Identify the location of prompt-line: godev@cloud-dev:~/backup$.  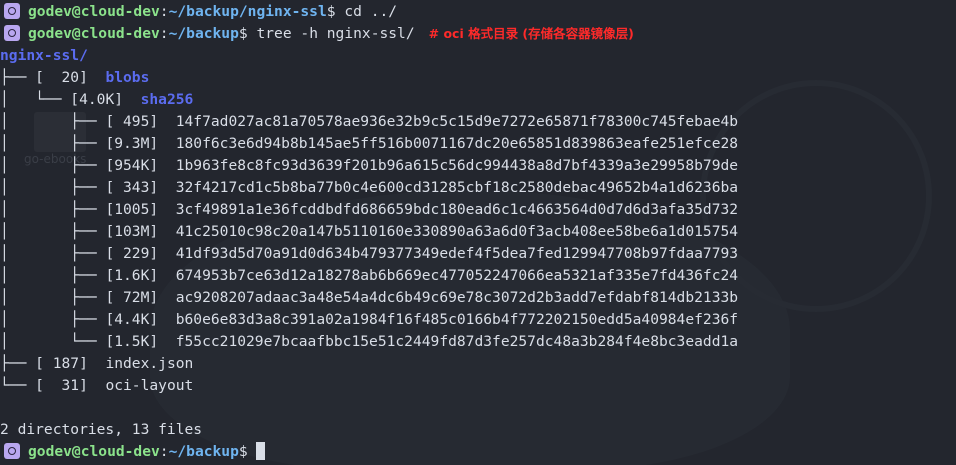
(478, 452).